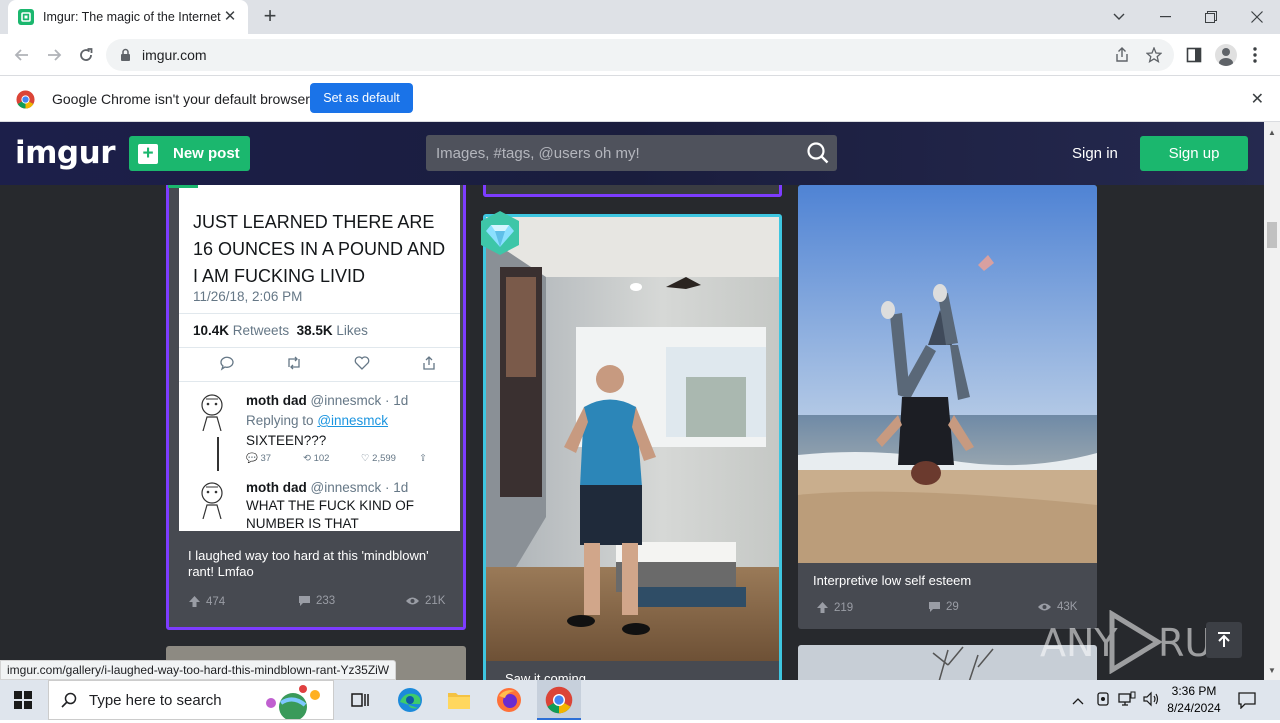  Describe the element at coordinates (1272, 670) in the screenshot. I see `scroll-down-arrow-icon: ▼` at that location.